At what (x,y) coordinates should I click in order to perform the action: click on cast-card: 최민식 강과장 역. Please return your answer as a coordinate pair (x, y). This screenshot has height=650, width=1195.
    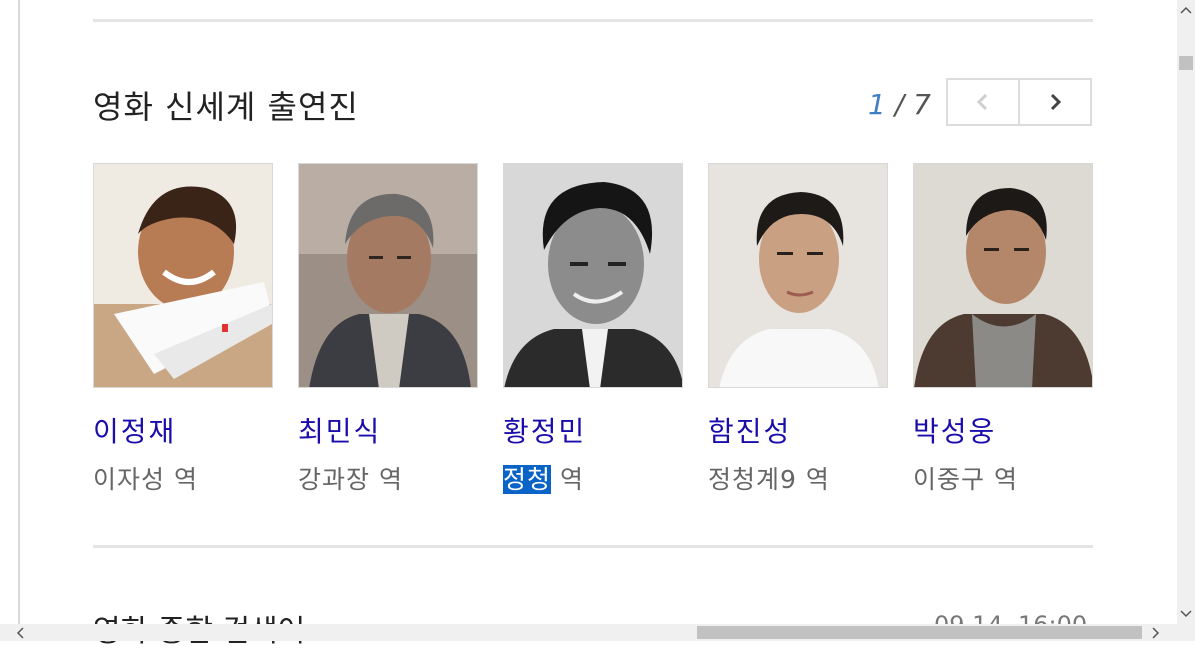
    Looking at the image, I should click on (388, 329).